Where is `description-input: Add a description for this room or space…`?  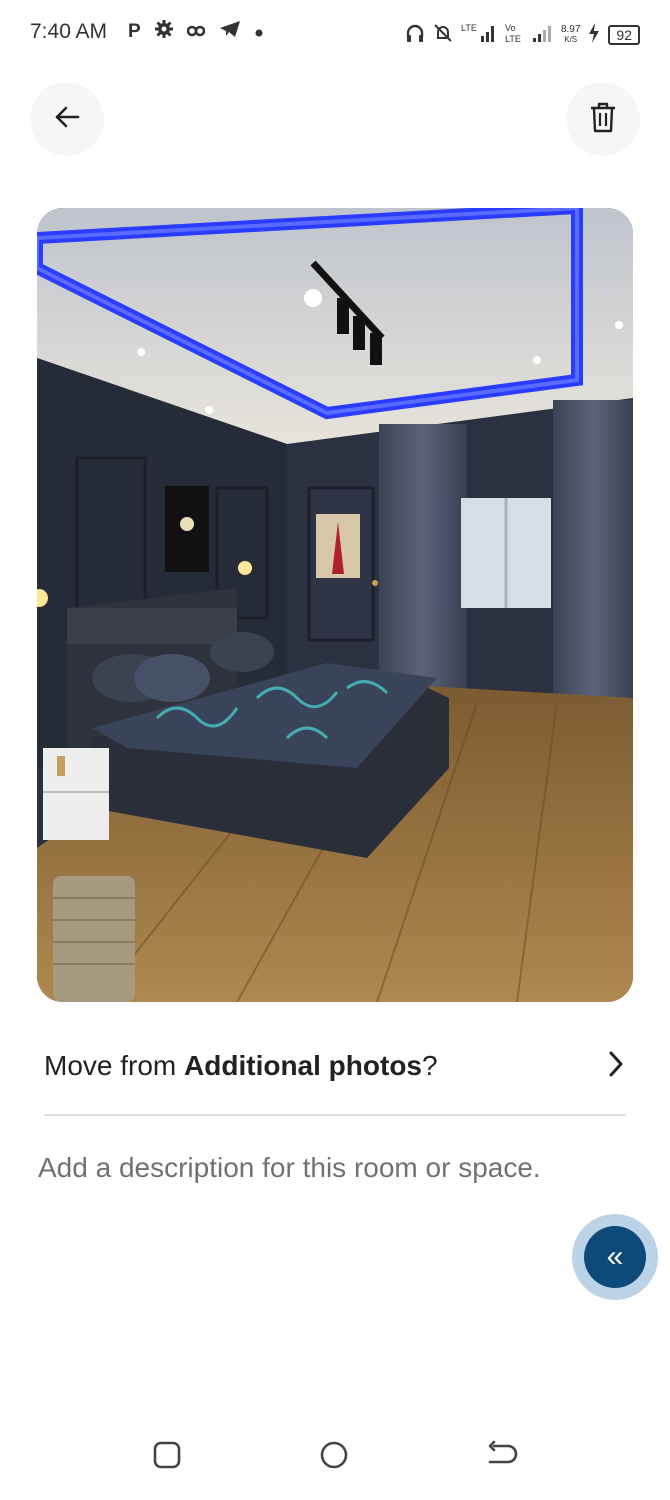 description-input: Add a description for this room or space… is located at coordinates (289, 1168).